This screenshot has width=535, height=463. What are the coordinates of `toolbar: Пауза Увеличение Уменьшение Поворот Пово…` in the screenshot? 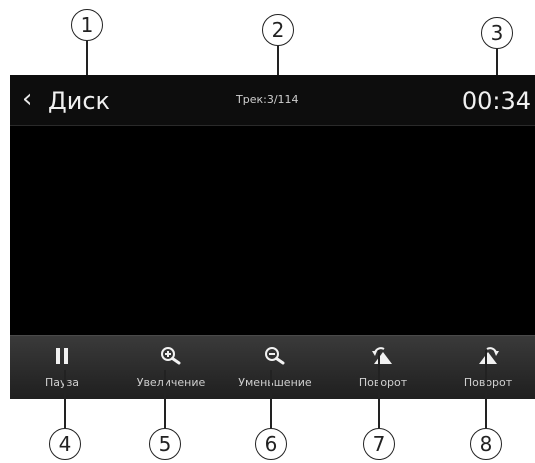 It's located at (272, 367).